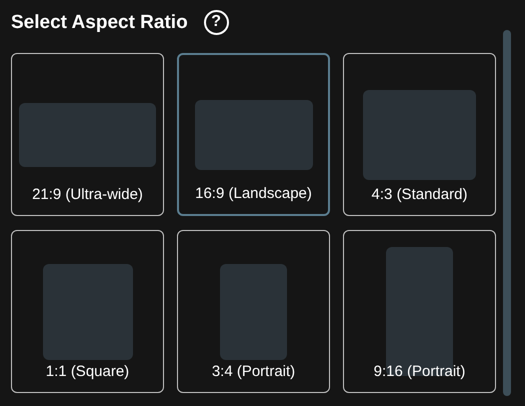 The height and width of the screenshot is (406, 525). Describe the element at coordinates (420, 196) in the screenshot. I see `ratio-label: 4:3 (Standard)` at that location.